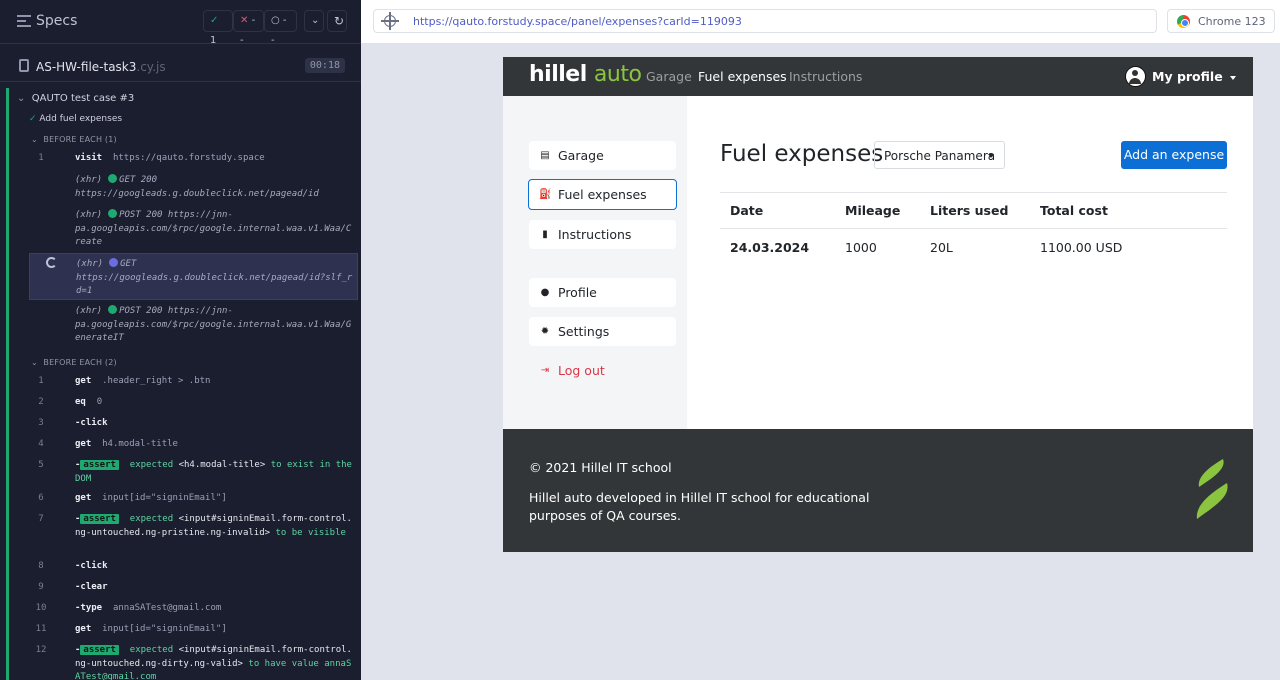 The height and width of the screenshot is (680, 1280). What do you see at coordinates (777, 210) in the screenshot?
I see `column-header: Date` at bounding box center [777, 210].